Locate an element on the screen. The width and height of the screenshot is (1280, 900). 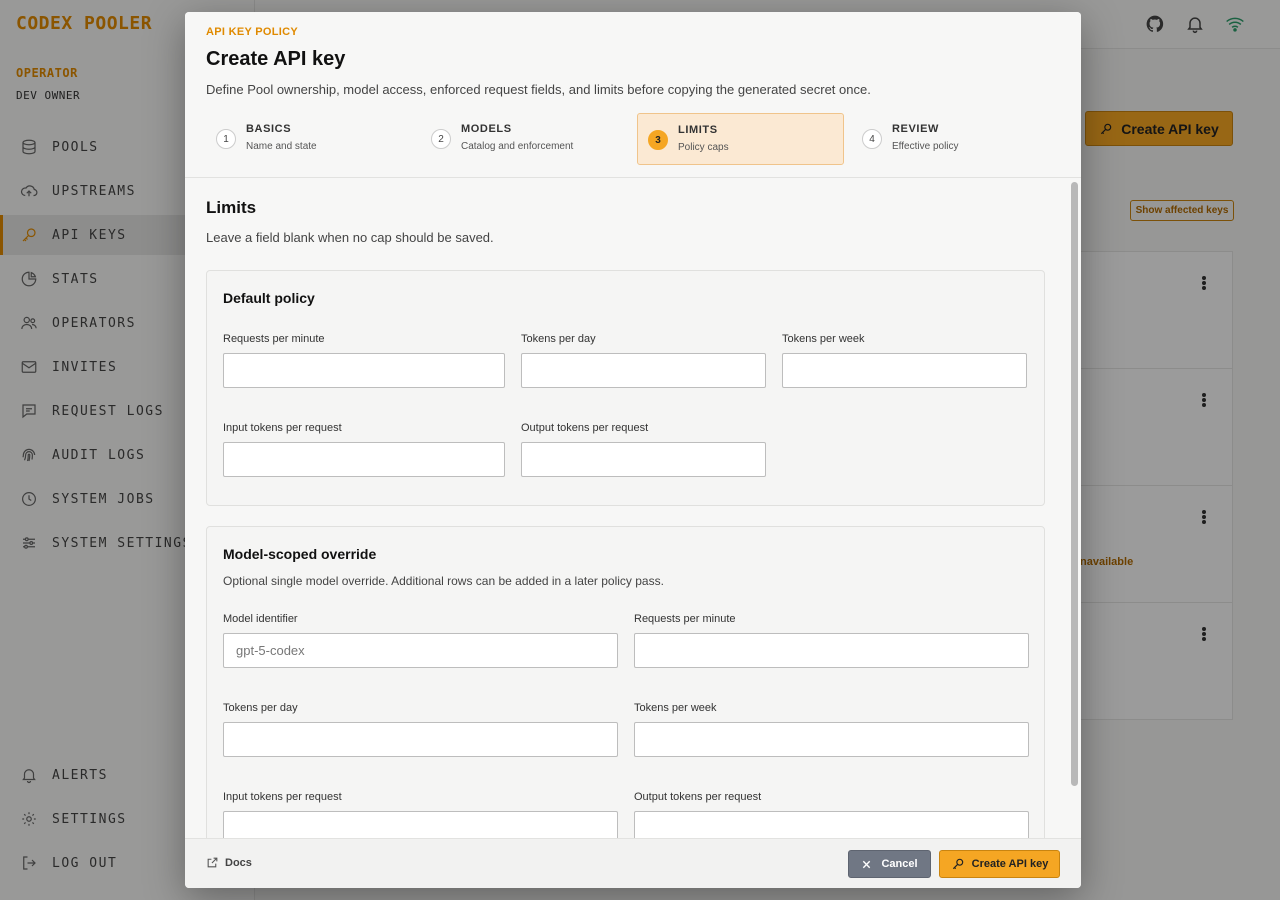
step-number: 3 is located at coordinates (658, 140).